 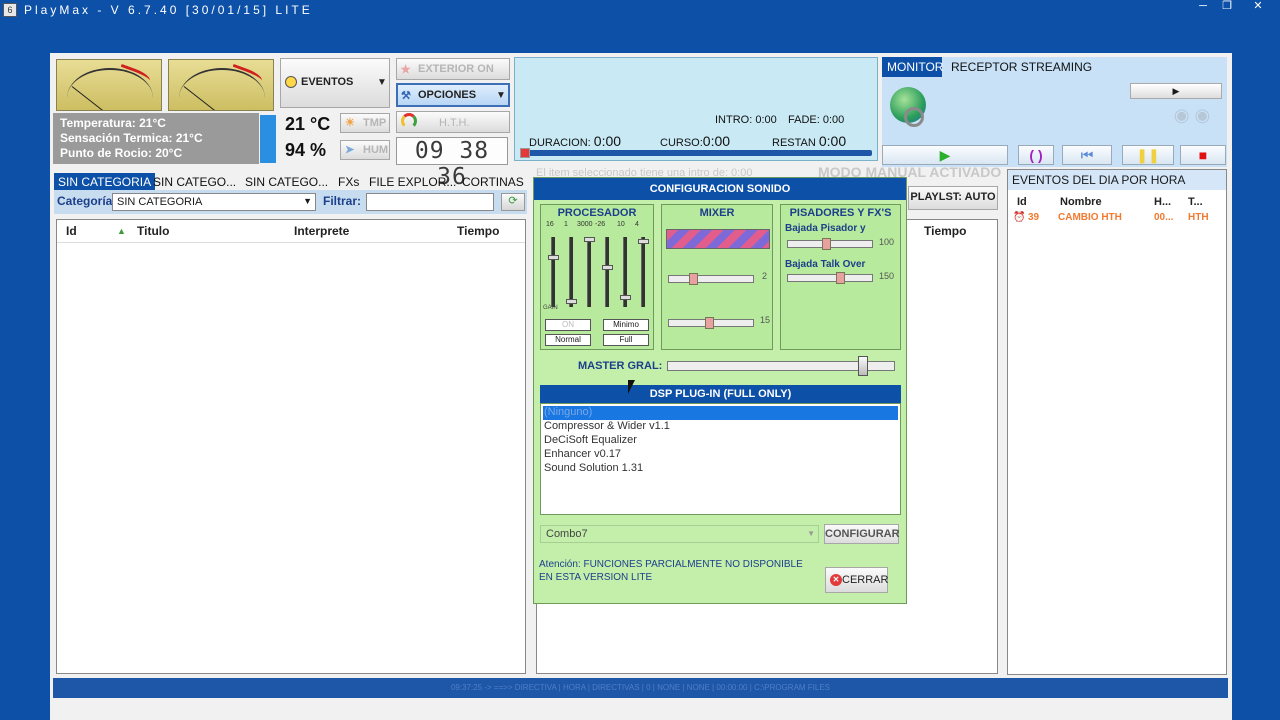 What do you see at coordinates (681, 143) in the screenshot?
I see `curso-label: CURSO:` at bounding box center [681, 143].